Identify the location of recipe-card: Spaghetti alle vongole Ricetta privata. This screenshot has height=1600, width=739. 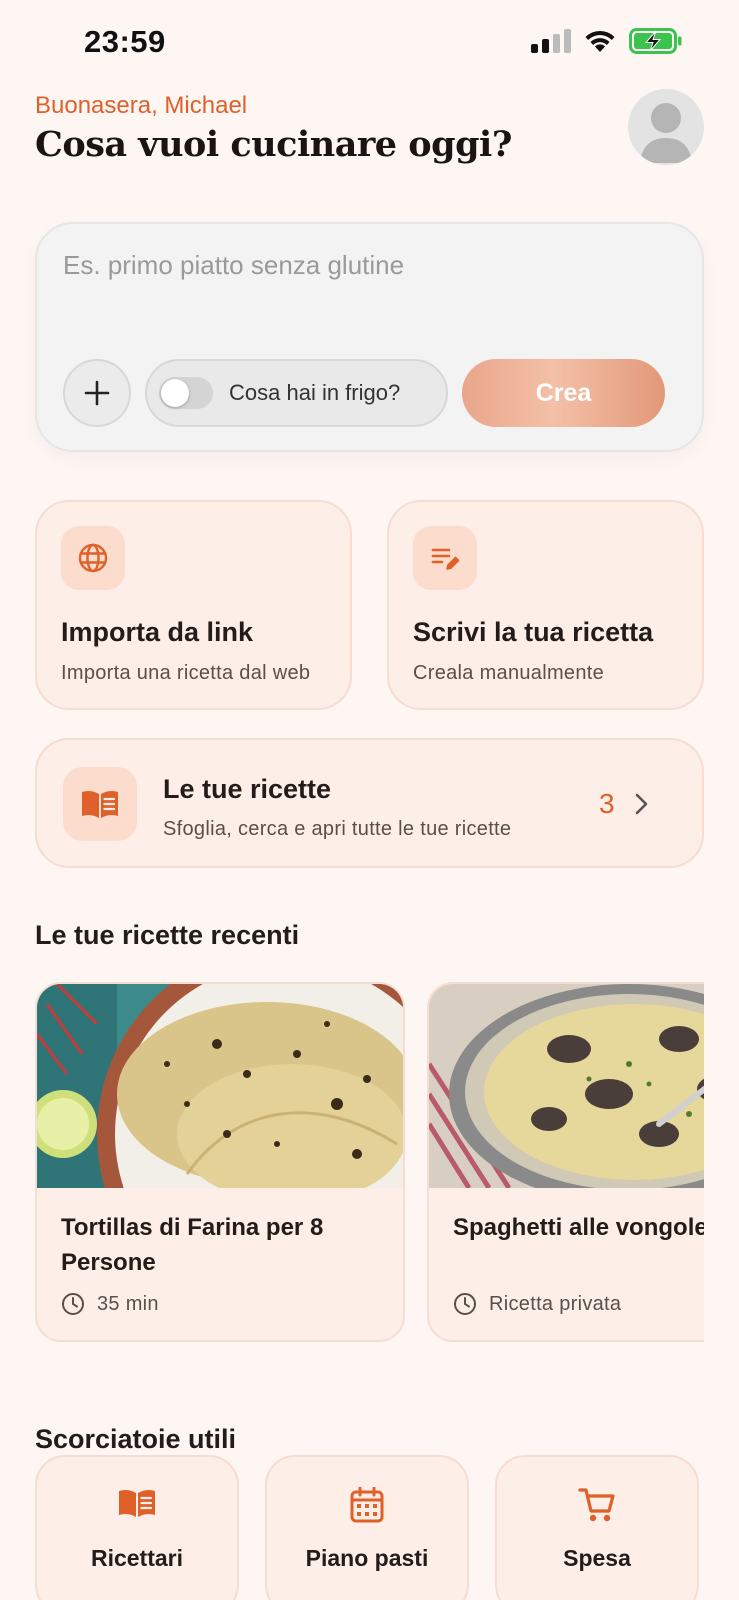
(565, 1162).